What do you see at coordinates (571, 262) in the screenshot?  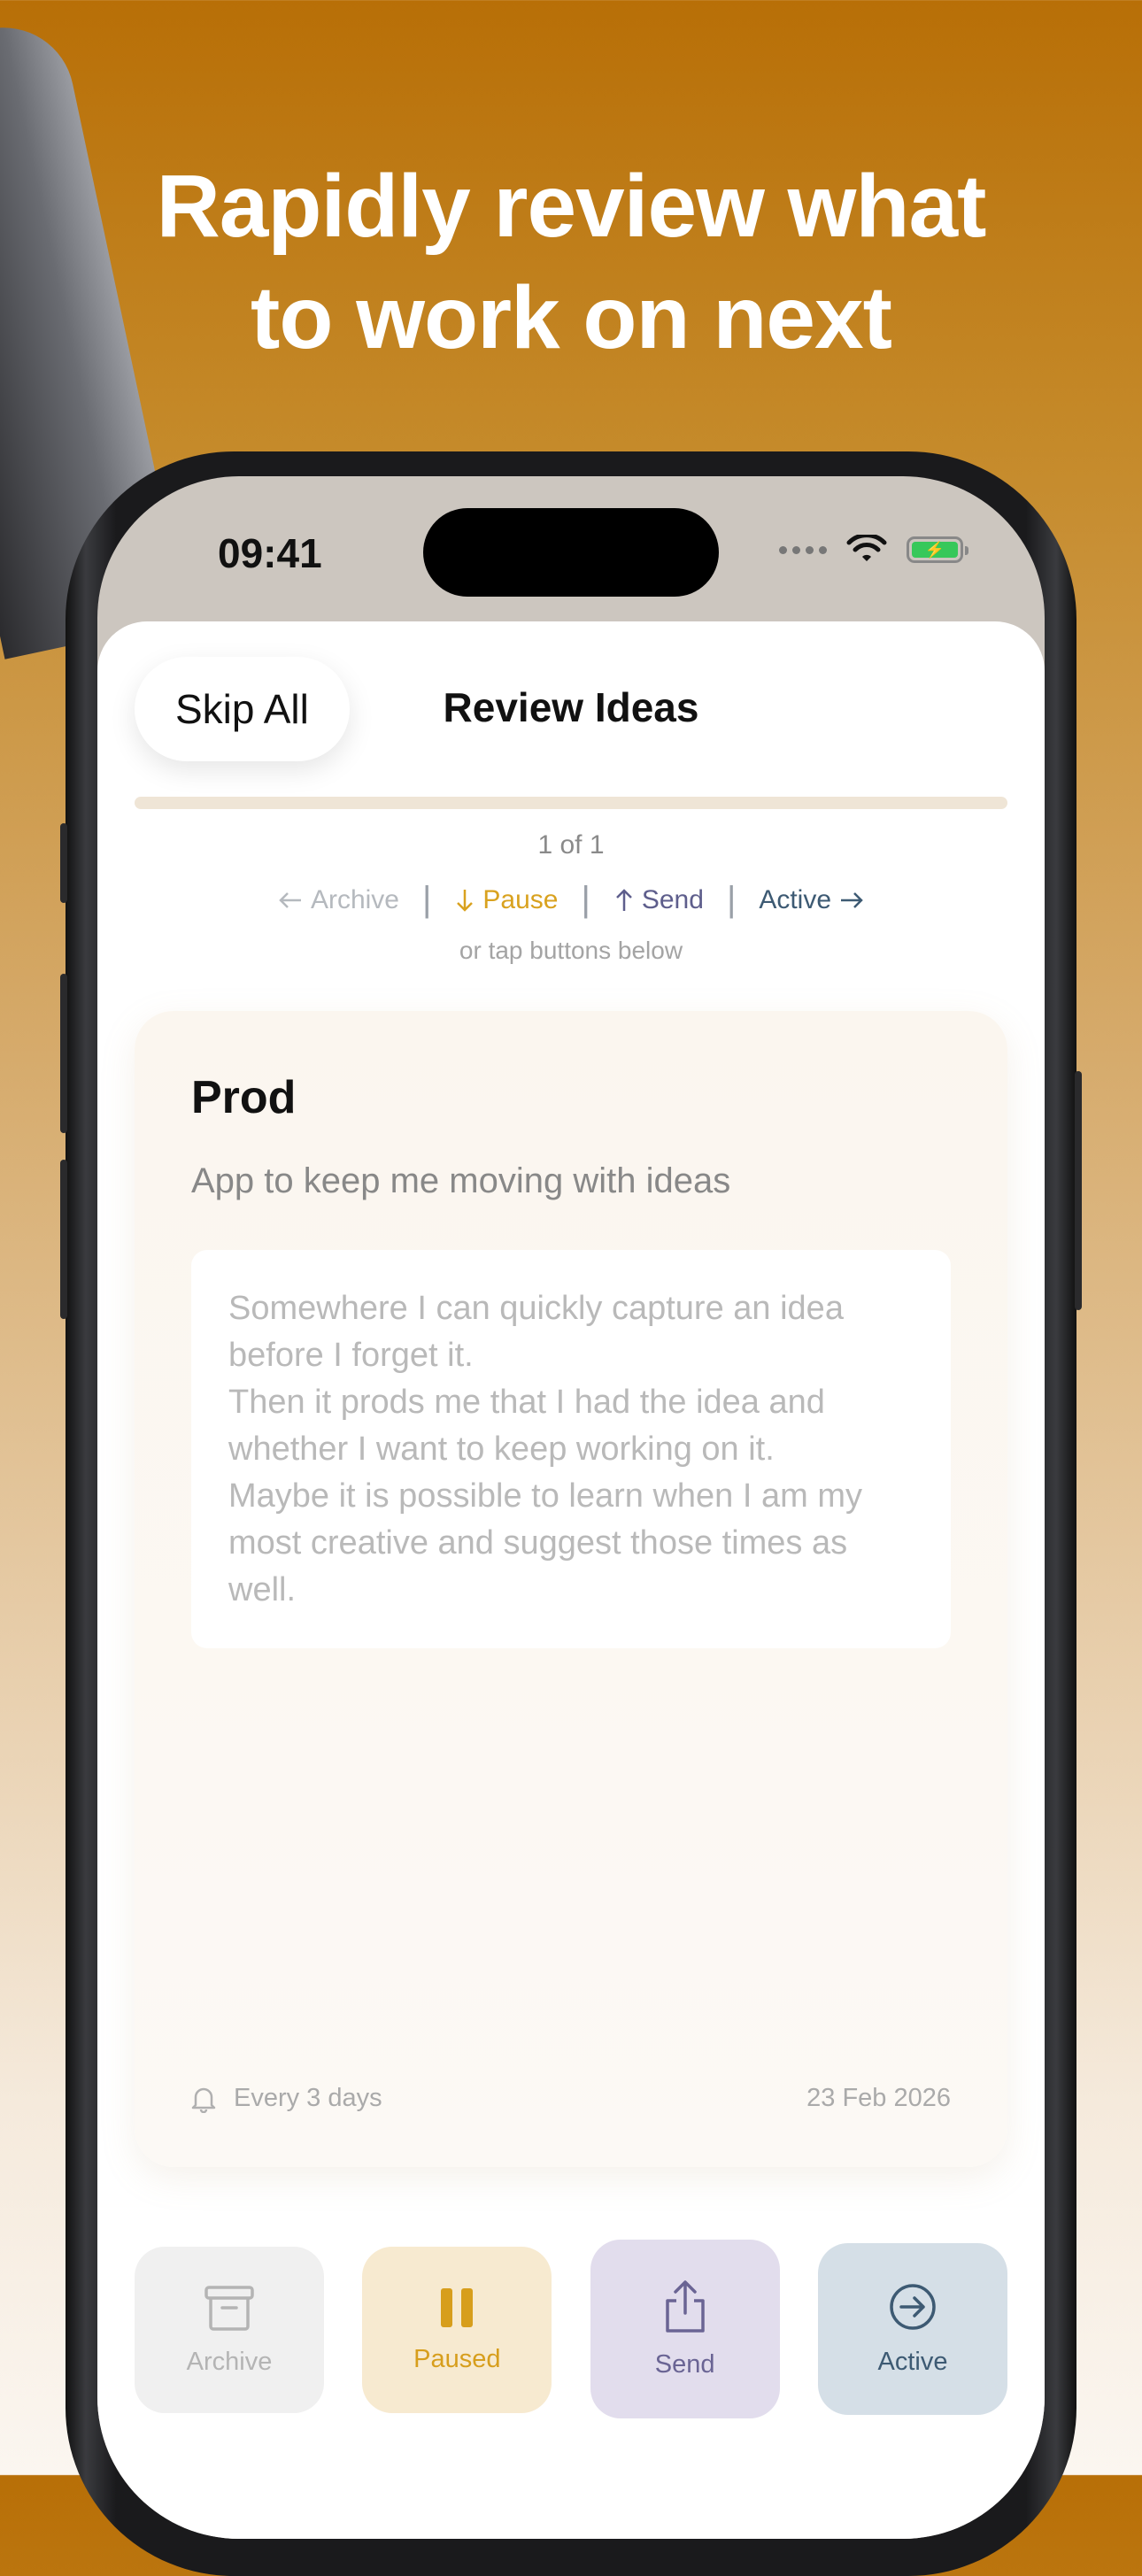 I see `headline: Rapidly review what to work on next` at bounding box center [571, 262].